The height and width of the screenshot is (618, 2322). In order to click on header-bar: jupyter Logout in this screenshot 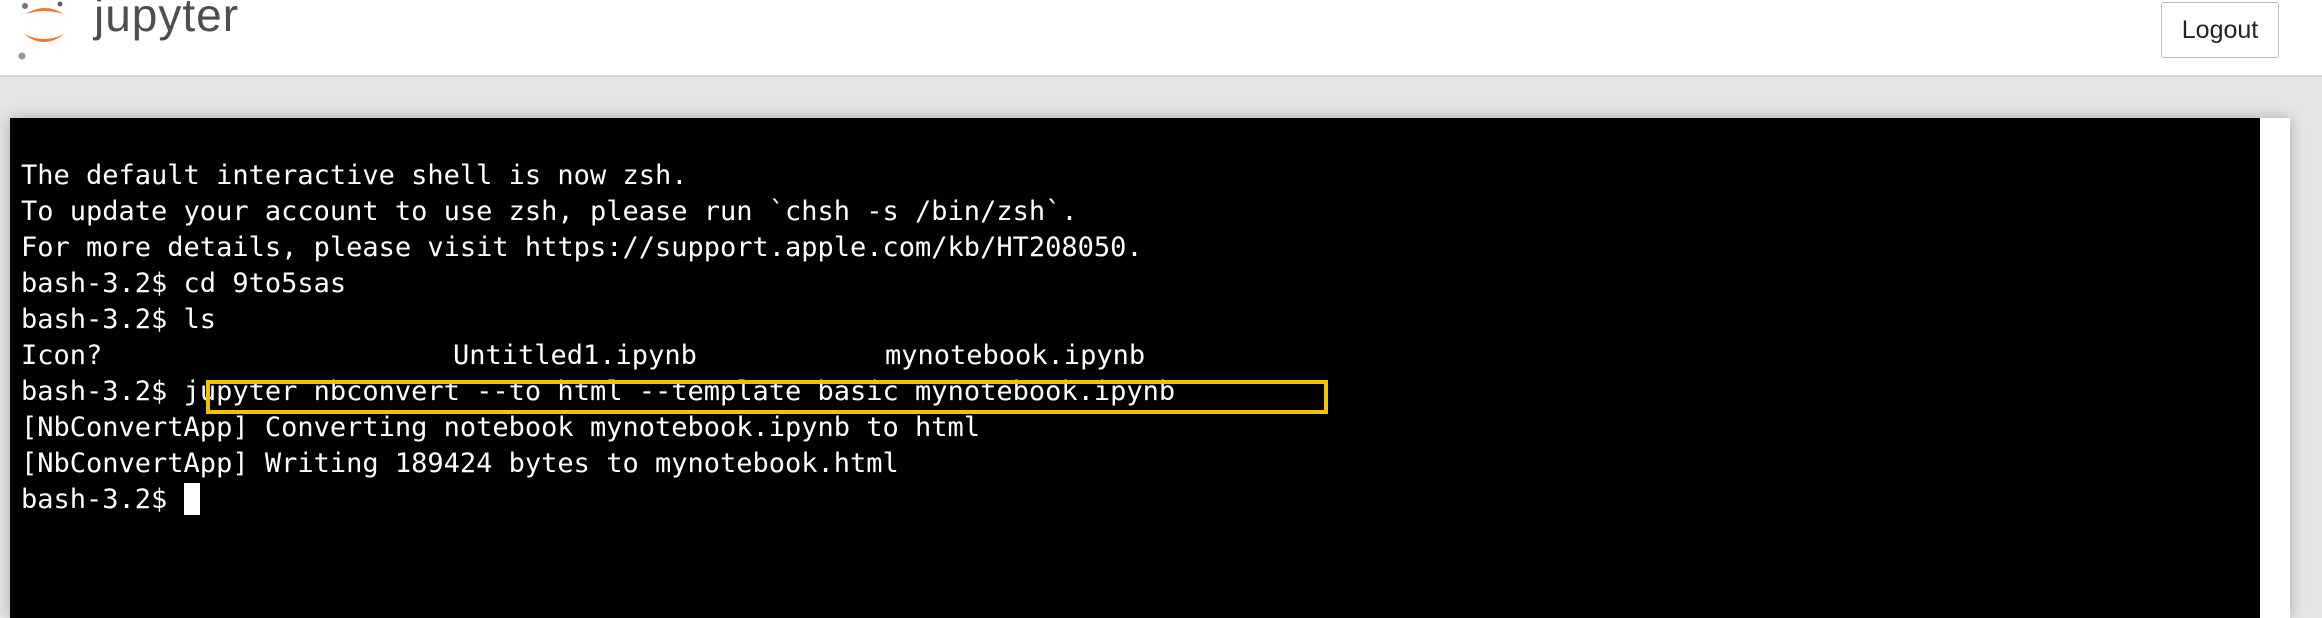, I will do `click(1161, 38)`.